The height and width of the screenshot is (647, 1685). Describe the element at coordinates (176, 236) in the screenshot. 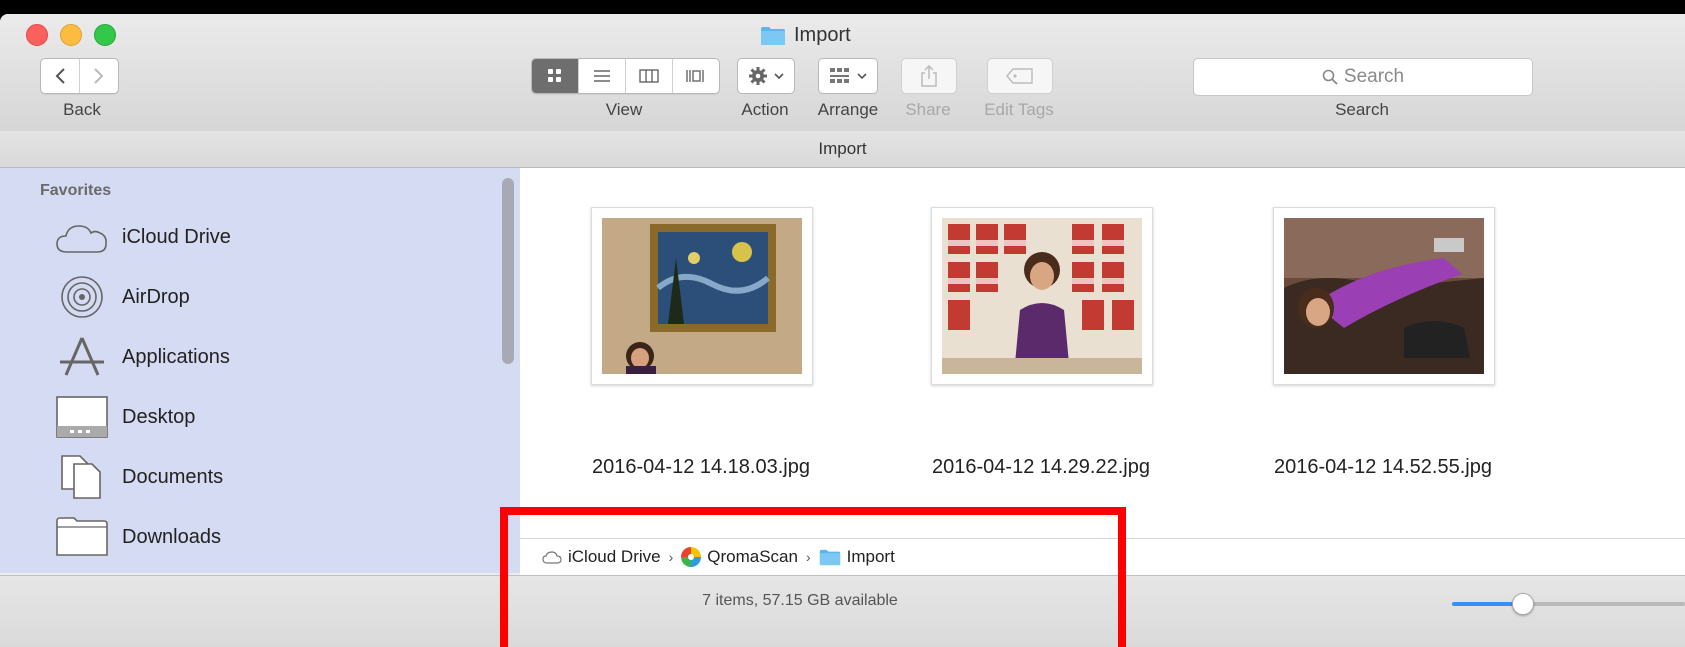

I see `sidebar-item-label: iCloud Drive` at that location.